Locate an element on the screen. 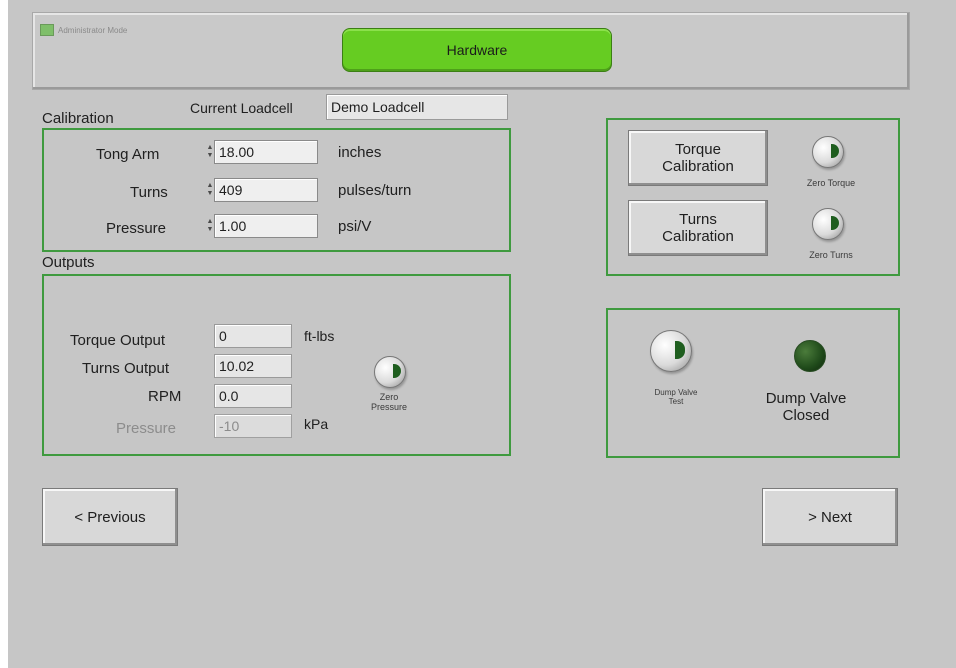 The image size is (956, 668). admin-mode-indicator: Administrator Mode is located at coordinates (83, 30).